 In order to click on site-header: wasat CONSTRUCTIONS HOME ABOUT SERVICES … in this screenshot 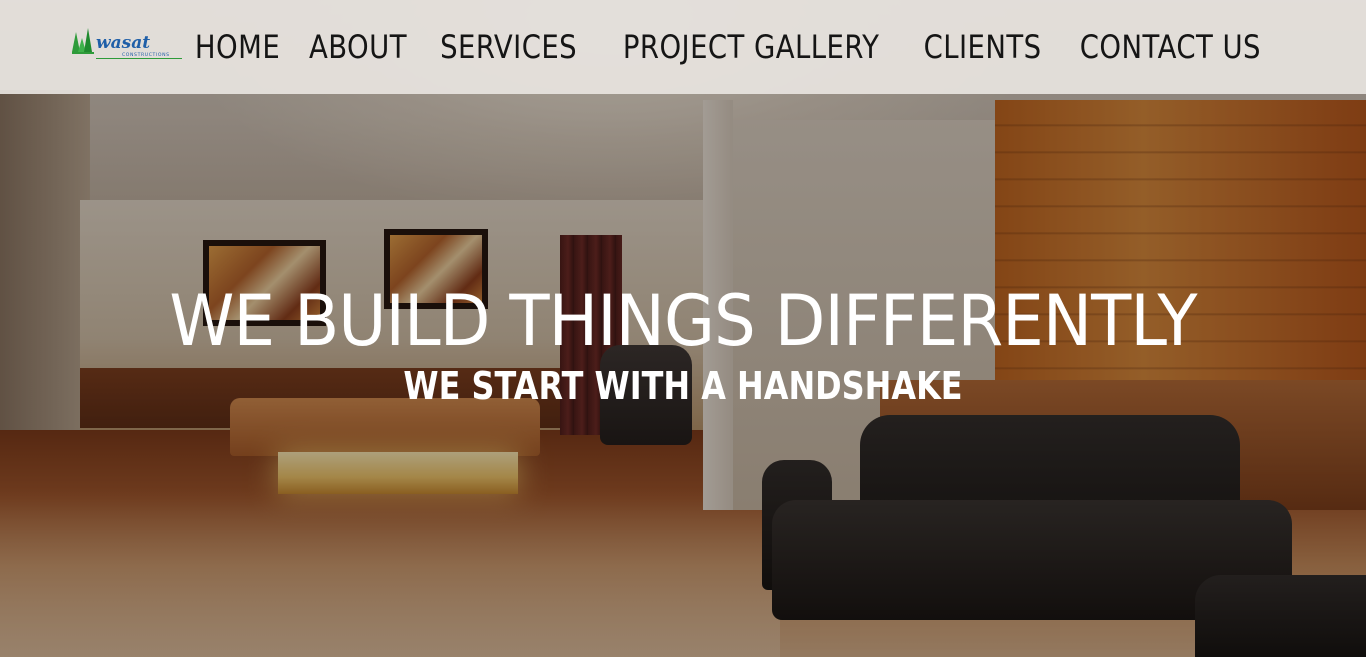, I will do `click(683, 47)`.